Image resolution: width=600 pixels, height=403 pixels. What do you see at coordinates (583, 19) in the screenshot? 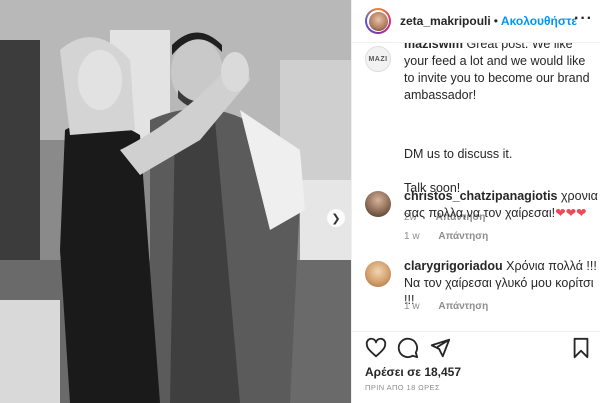
I see `more-options-icon: ···` at bounding box center [583, 19].